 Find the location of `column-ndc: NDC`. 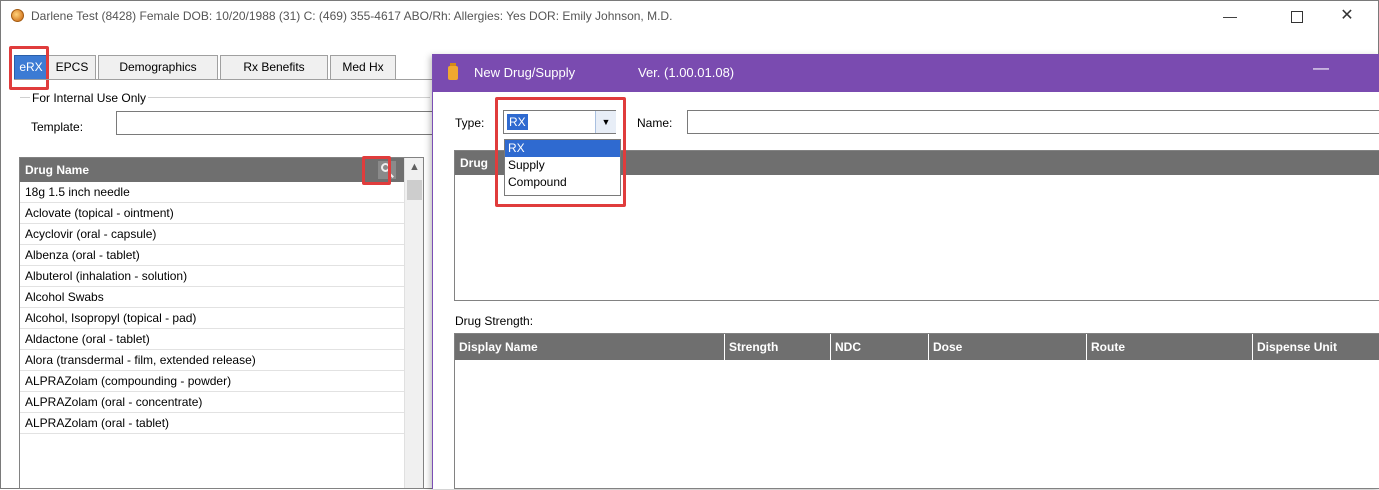

column-ndc: NDC is located at coordinates (880, 347).